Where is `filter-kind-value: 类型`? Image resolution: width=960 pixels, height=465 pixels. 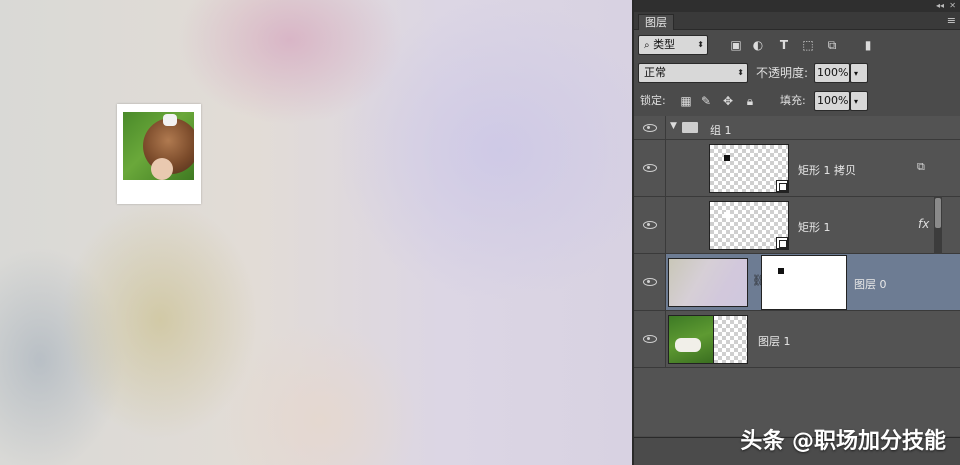
filter-kind-value: 类型 is located at coordinates (664, 44).